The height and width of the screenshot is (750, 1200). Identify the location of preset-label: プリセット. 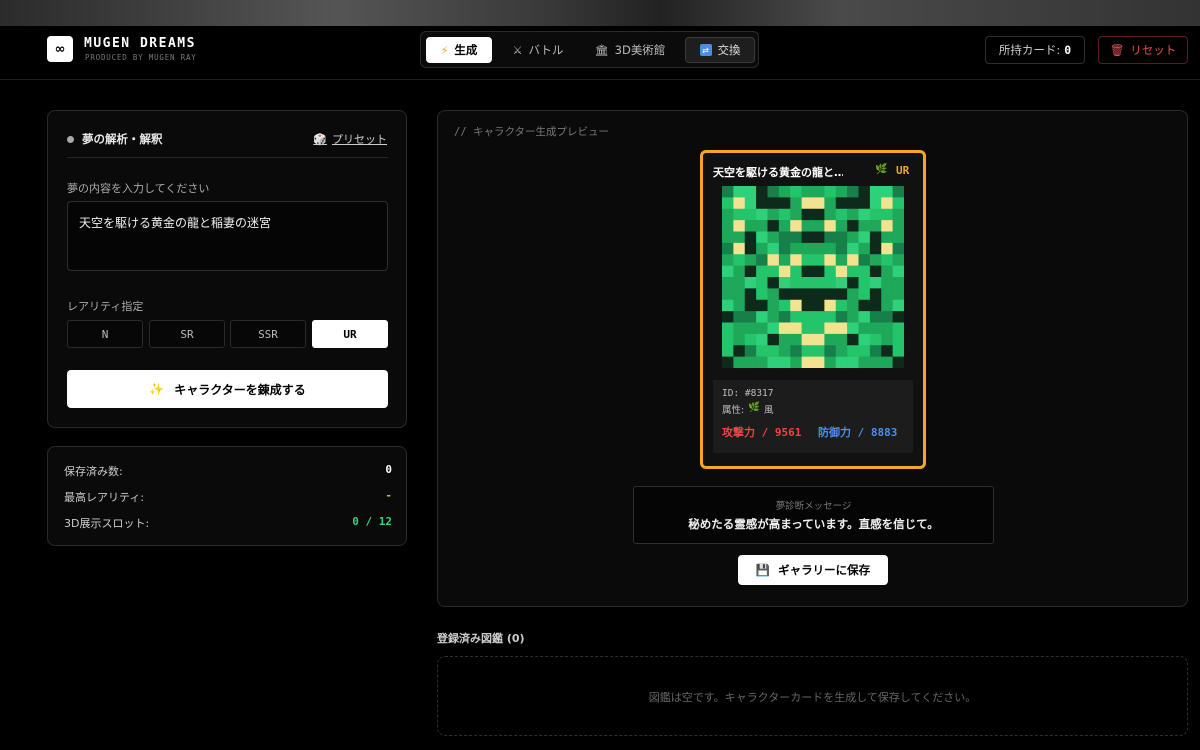
(359, 139).